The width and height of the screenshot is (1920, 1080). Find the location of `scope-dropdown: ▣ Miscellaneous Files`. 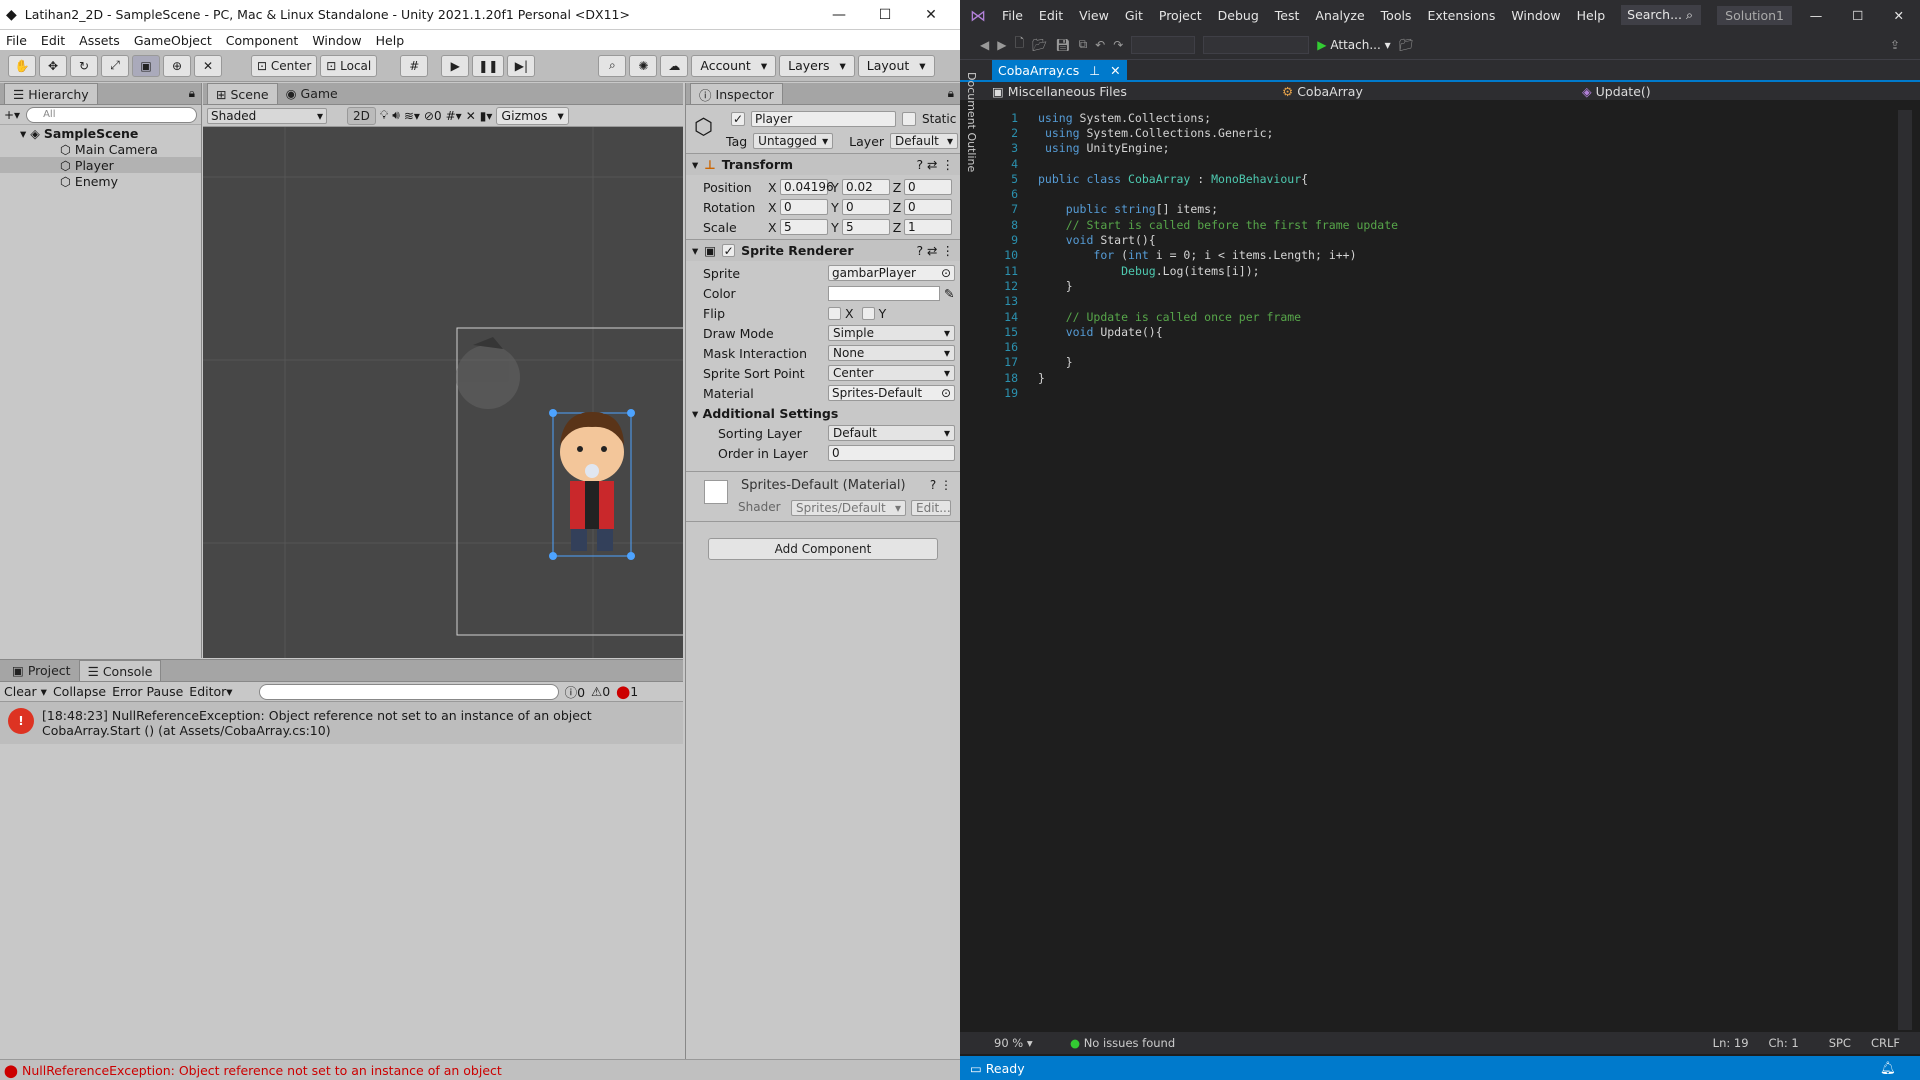

scope-dropdown: ▣ Miscellaneous Files is located at coordinates (1137, 91).